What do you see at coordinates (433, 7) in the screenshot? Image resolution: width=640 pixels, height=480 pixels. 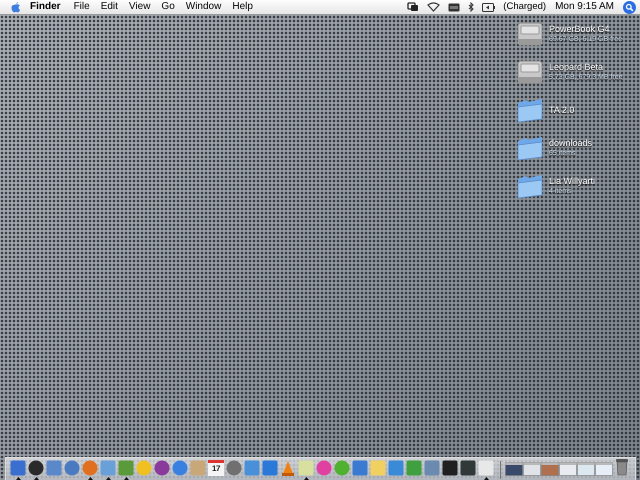 I see `wifi-icon` at bounding box center [433, 7].